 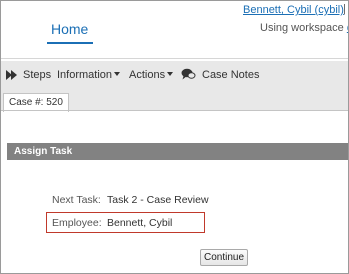 I want to click on panel-title: Assign Task, so click(x=177, y=151).